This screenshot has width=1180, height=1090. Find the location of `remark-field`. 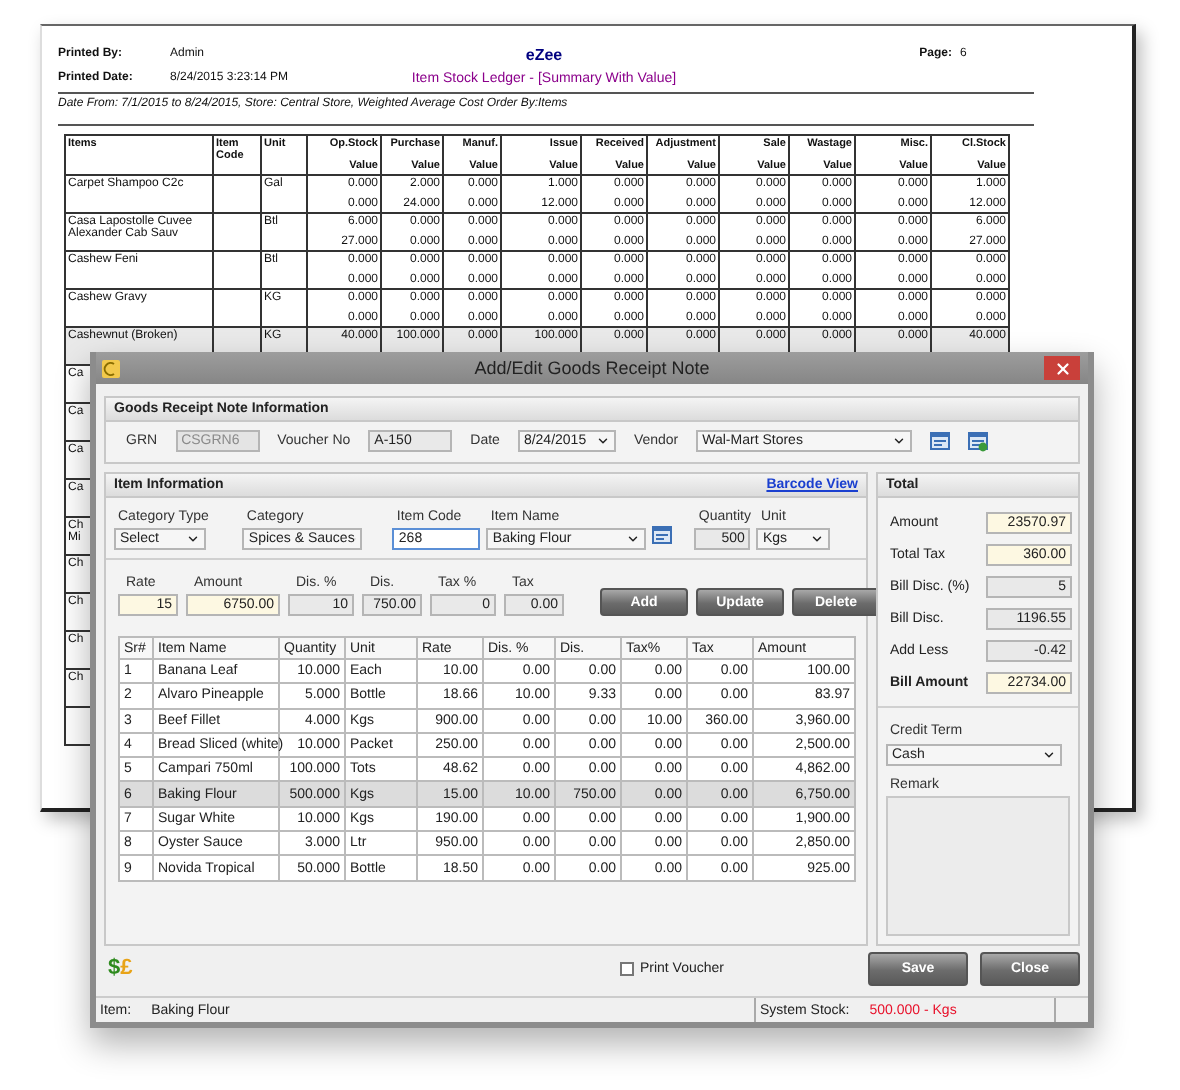

remark-field is located at coordinates (978, 866).